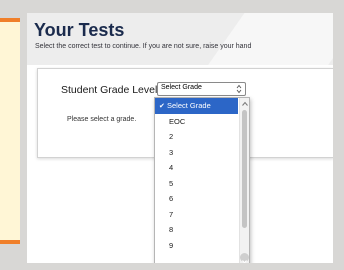 Image resolution: width=344 pixels, height=270 pixels. Describe the element at coordinates (102, 119) in the screenshot. I see `grade-message: Please select a grade.` at that location.